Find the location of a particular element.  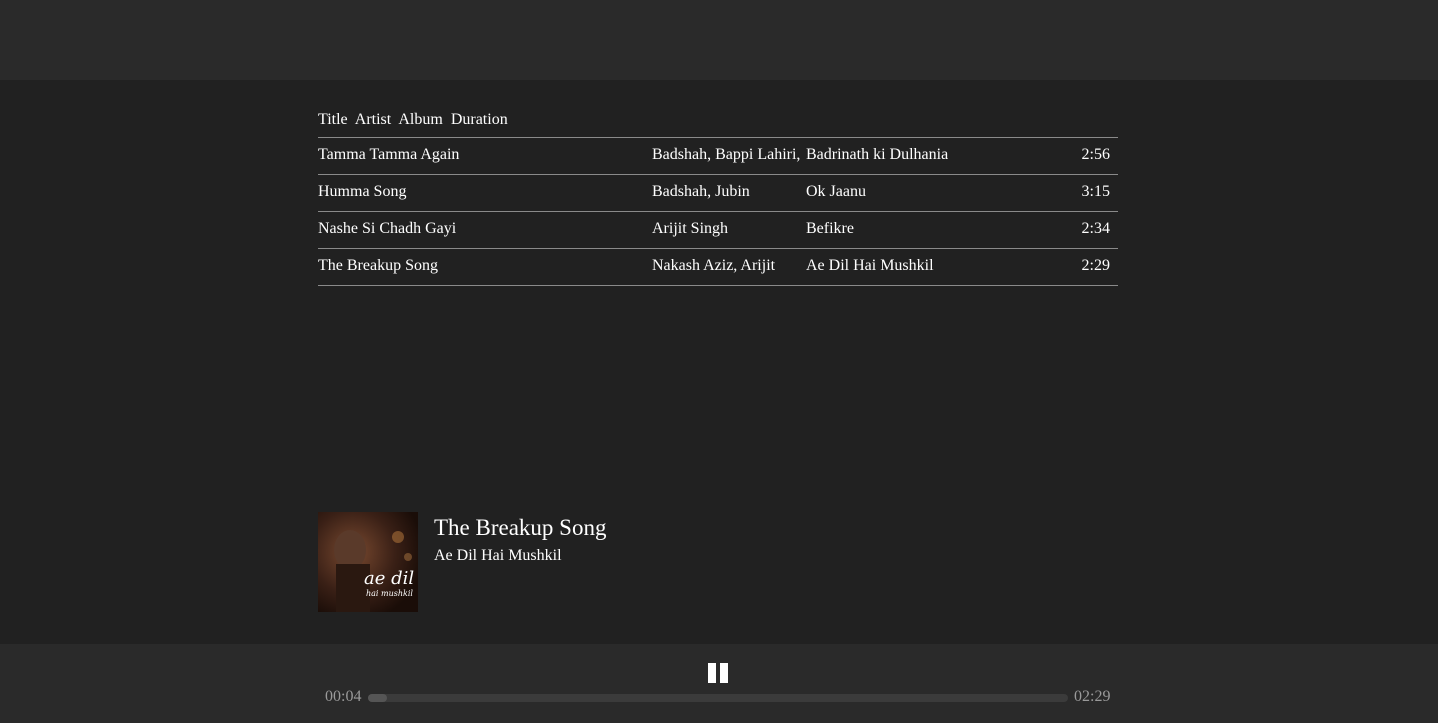

track-title: Humma Song is located at coordinates (362, 191).